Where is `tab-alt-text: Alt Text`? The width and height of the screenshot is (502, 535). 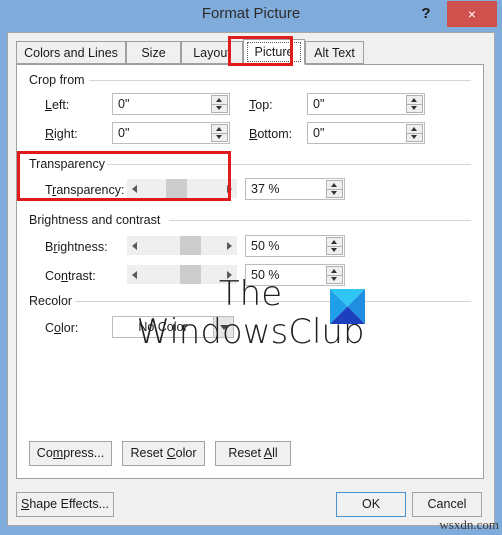 tab-alt-text: Alt Text is located at coordinates (334, 52).